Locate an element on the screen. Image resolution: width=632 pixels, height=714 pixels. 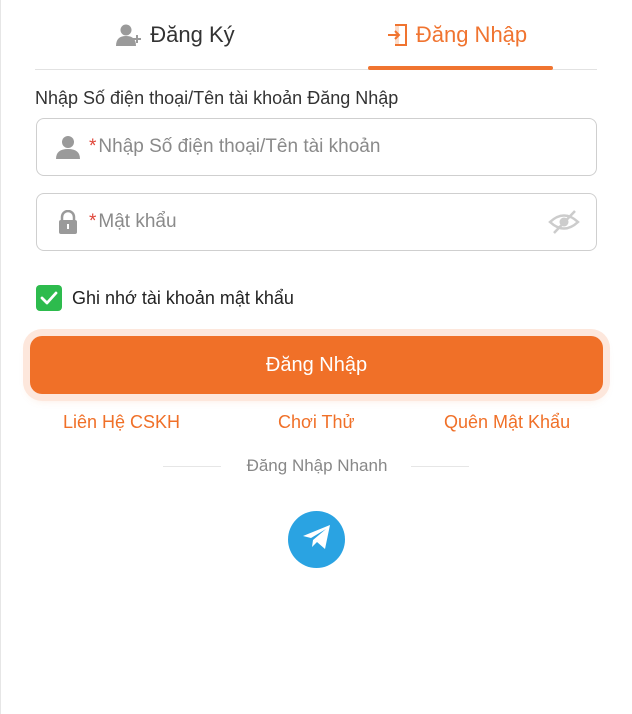
quick-login-label: Đăng Nhập Nhanh is located at coordinates (317, 465).